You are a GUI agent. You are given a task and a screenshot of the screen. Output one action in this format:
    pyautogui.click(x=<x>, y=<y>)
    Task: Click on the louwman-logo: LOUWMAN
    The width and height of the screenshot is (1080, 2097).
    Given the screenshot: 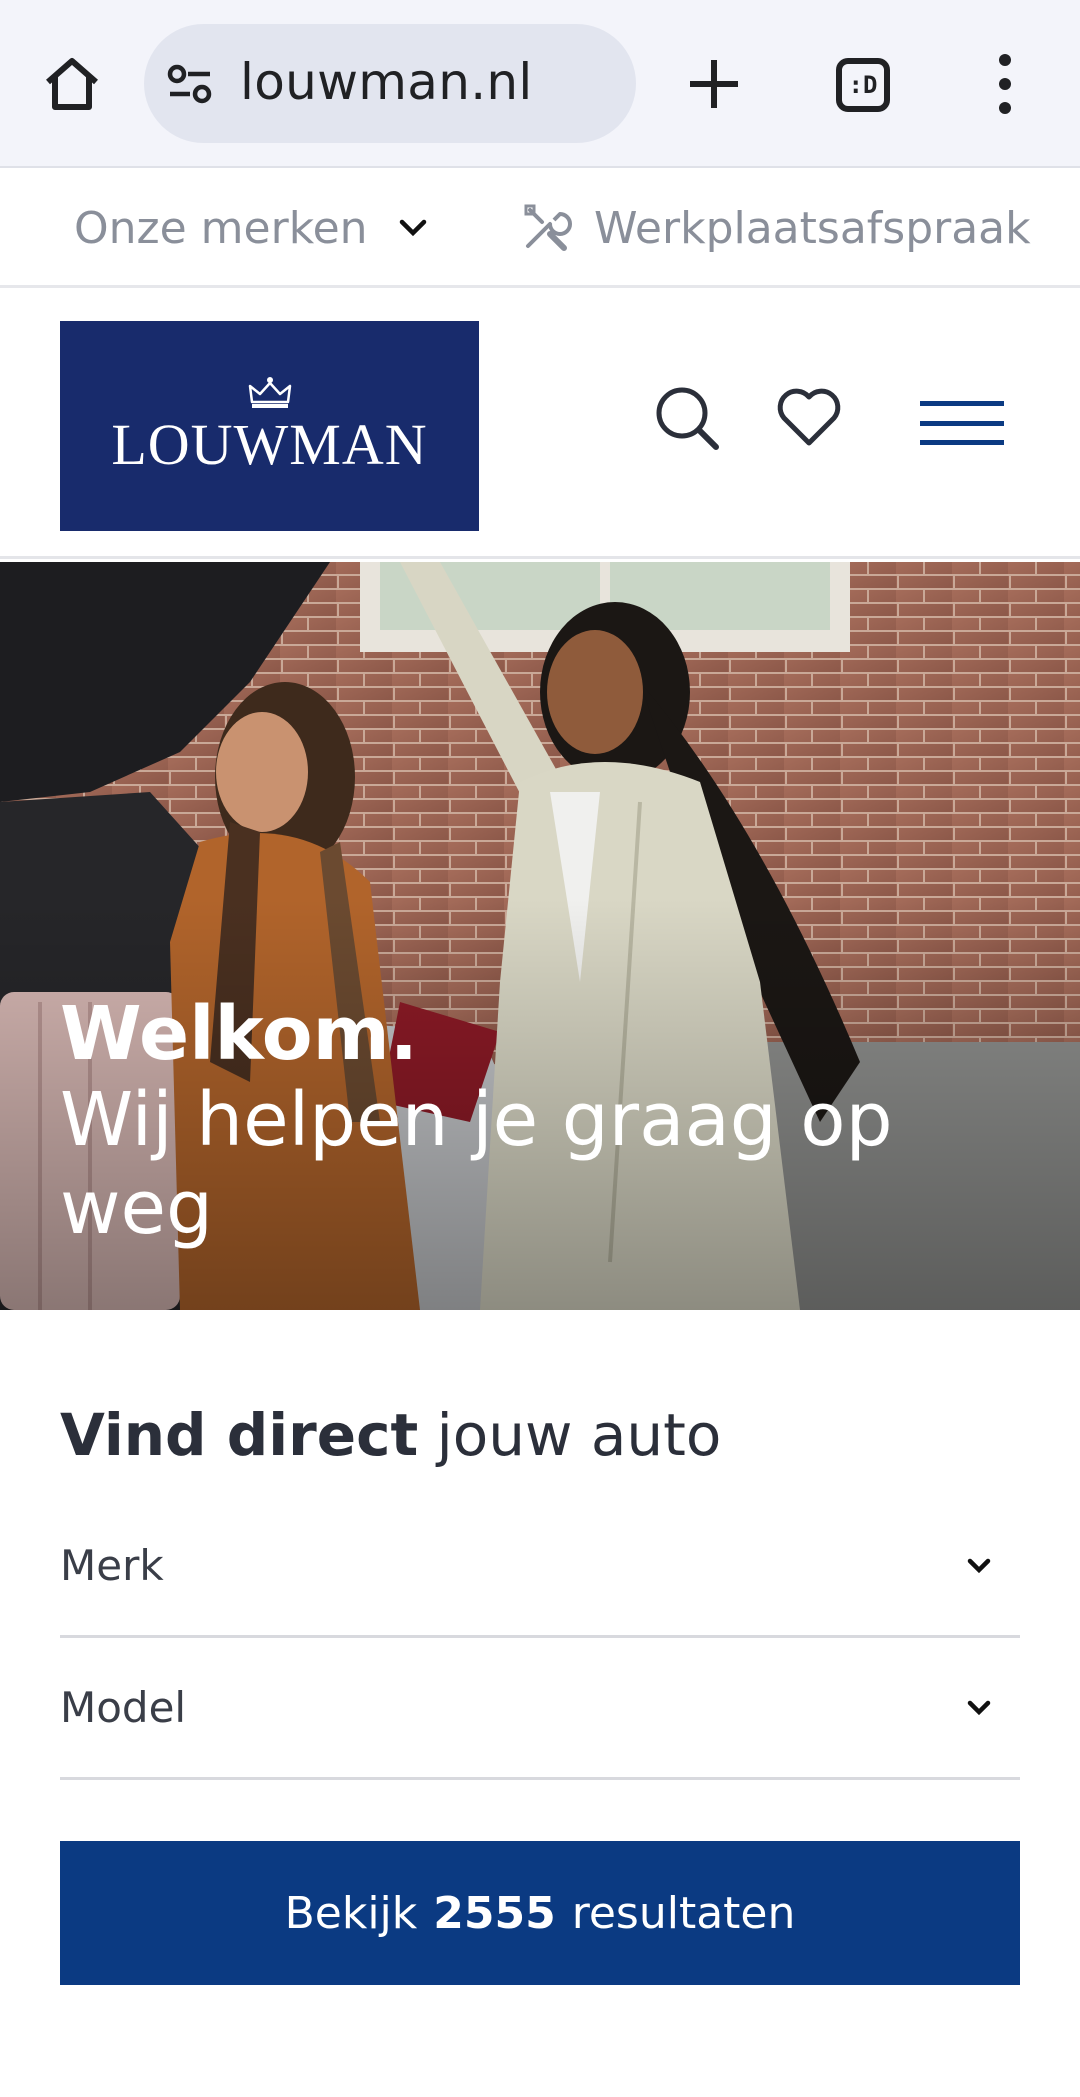 What is the action you would take?
    pyautogui.click(x=269, y=426)
    